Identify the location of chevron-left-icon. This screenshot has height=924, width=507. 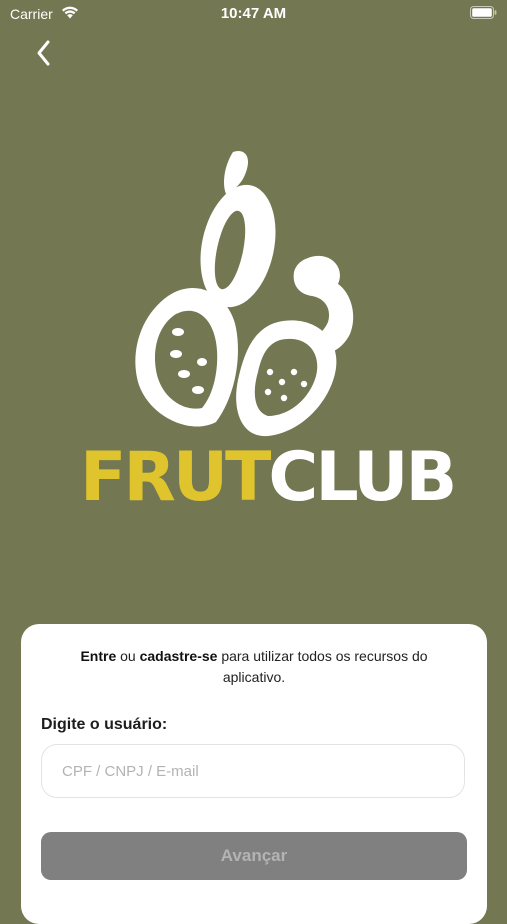
(43, 53).